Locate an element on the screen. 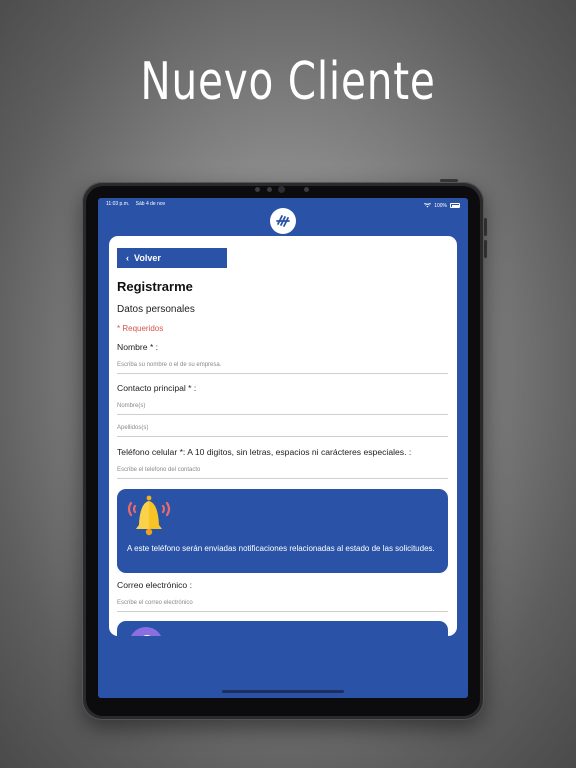 The width and height of the screenshot is (576, 768). required-note: * Requeridos is located at coordinates (140, 328).